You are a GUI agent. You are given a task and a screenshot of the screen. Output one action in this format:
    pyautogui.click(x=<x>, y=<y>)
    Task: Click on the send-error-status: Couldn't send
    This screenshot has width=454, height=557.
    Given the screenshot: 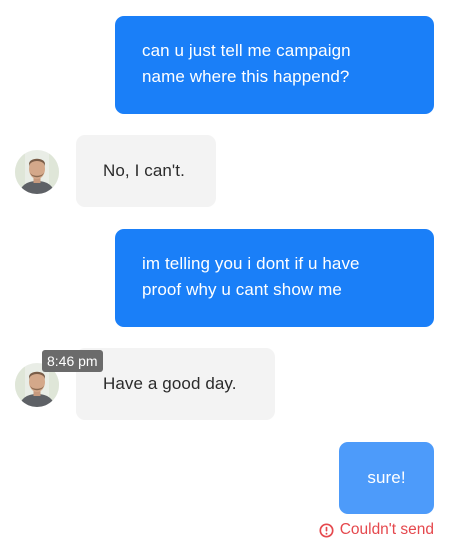 What is the action you would take?
    pyautogui.click(x=376, y=530)
    